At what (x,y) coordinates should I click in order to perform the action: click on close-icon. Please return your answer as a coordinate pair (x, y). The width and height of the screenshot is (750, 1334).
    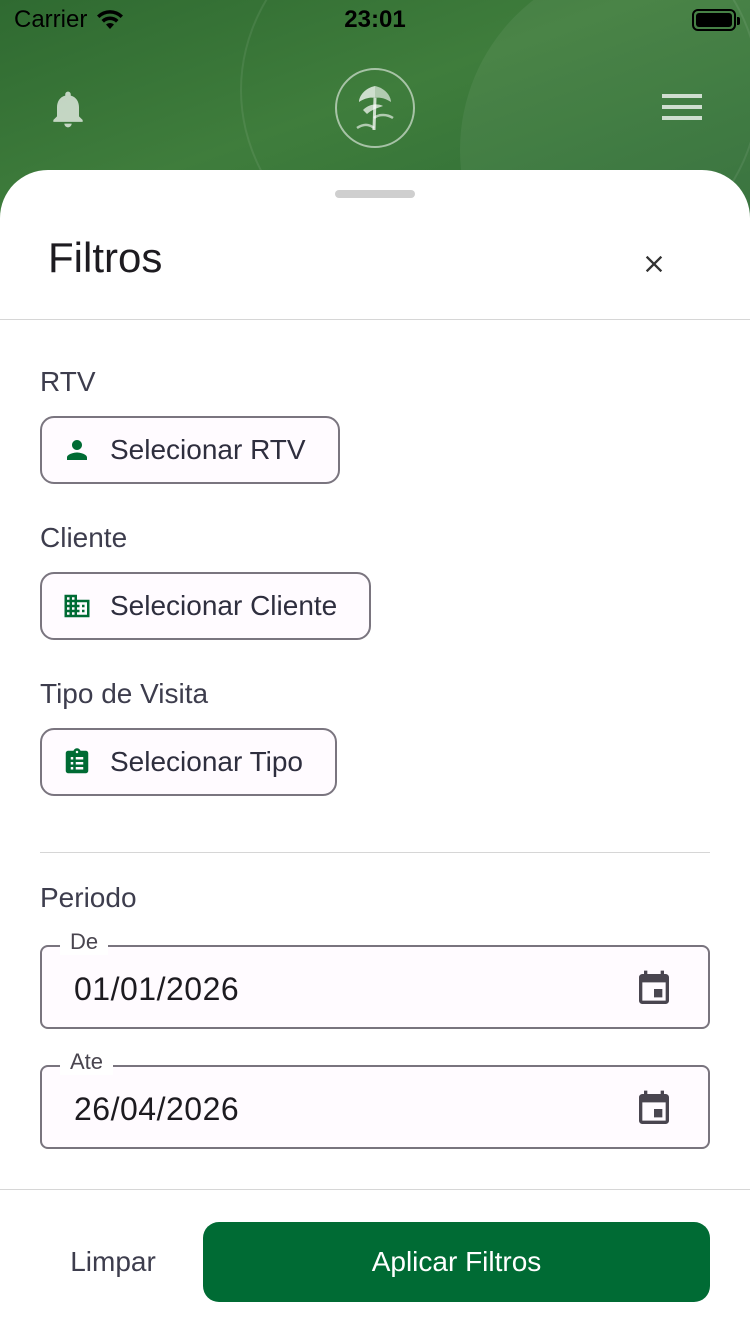
    Looking at the image, I should click on (654, 264).